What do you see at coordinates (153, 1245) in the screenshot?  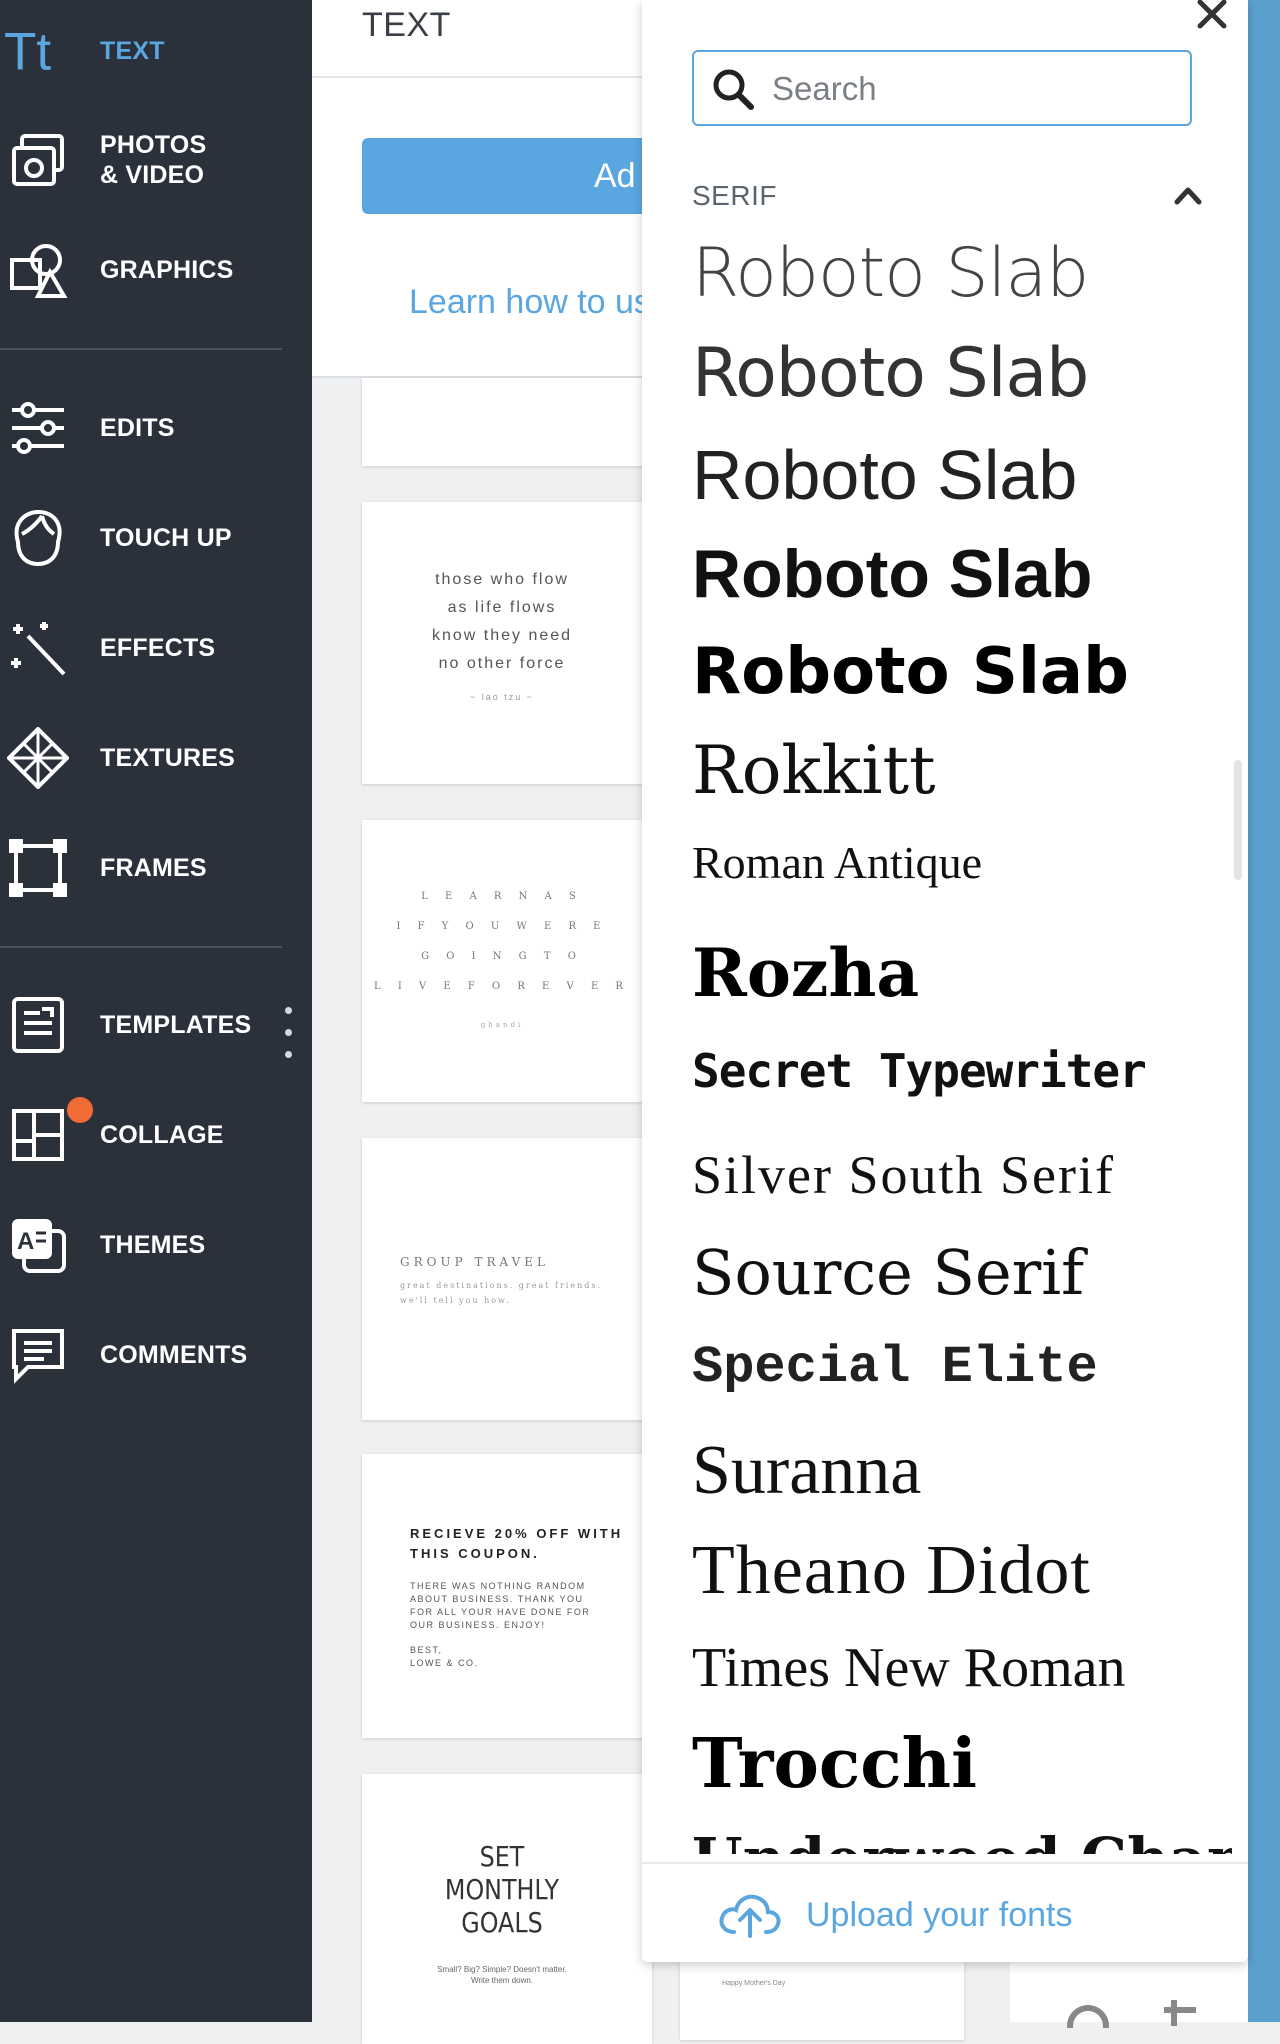 I see `sidebar-item-label: THEMES` at bounding box center [153, 1245].